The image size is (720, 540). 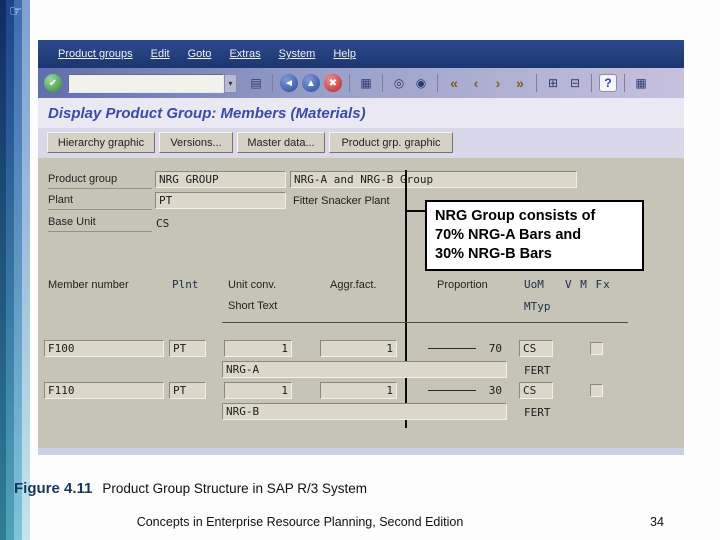 What do you see at coordinates (575, 83) in the screenshot?
I see `create-shortcut-icon: ⊟` at bounding box center [575, 83].